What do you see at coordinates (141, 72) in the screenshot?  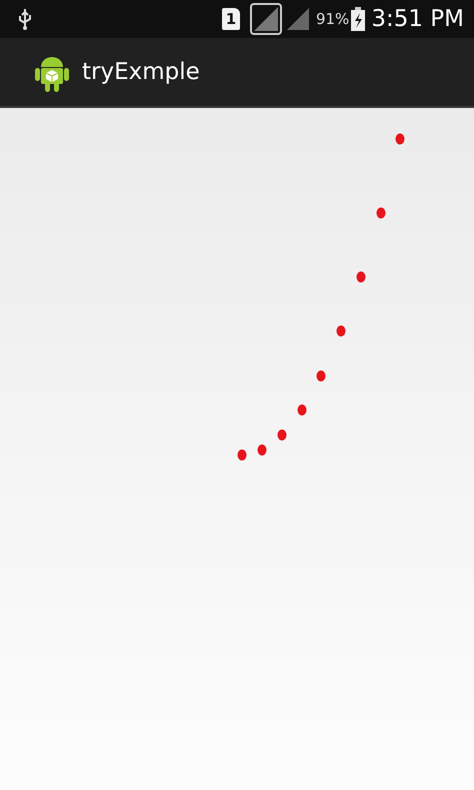 I see `app-title: tryExmple` at bounding box center [141, 72].